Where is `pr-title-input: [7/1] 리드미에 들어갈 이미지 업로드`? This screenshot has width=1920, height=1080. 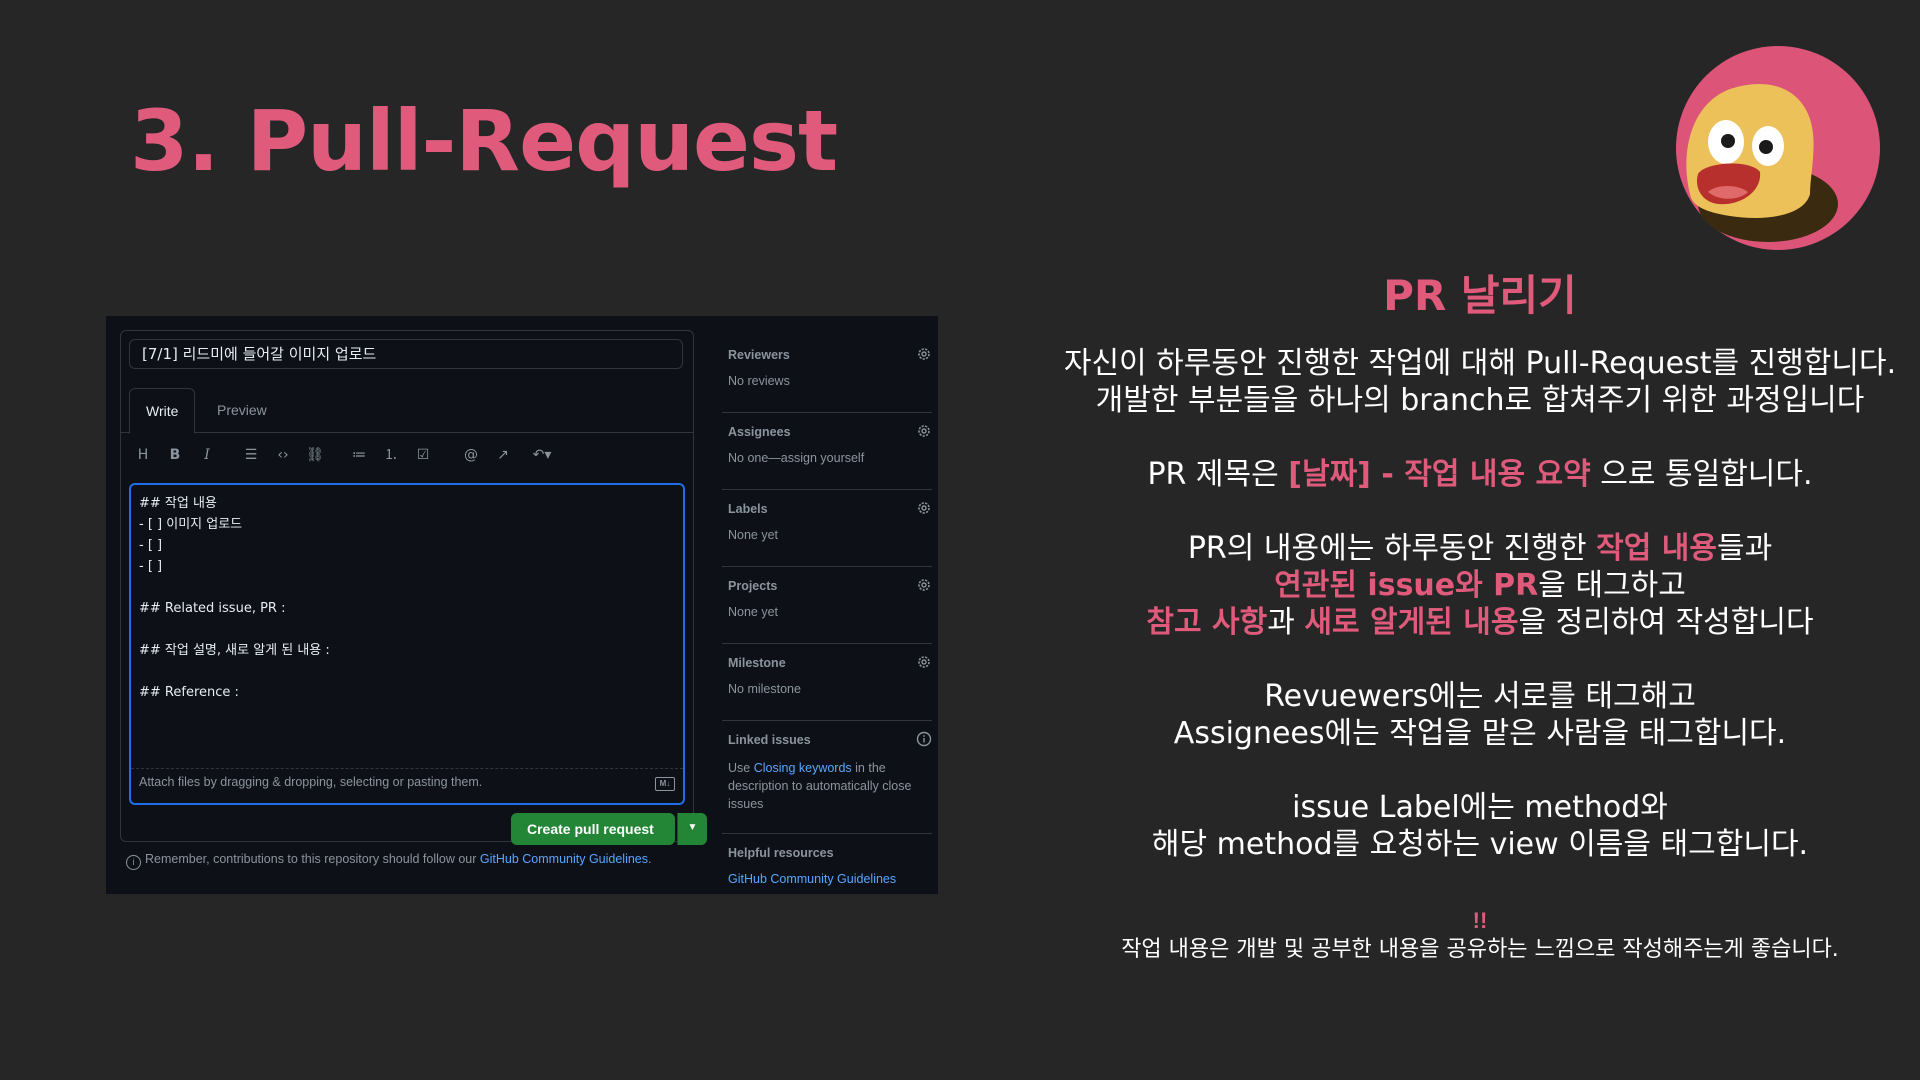 pr-title-input: [7/1] 리드미에 들어갈 이미지 업로드 is located at coordinates (406, 354).